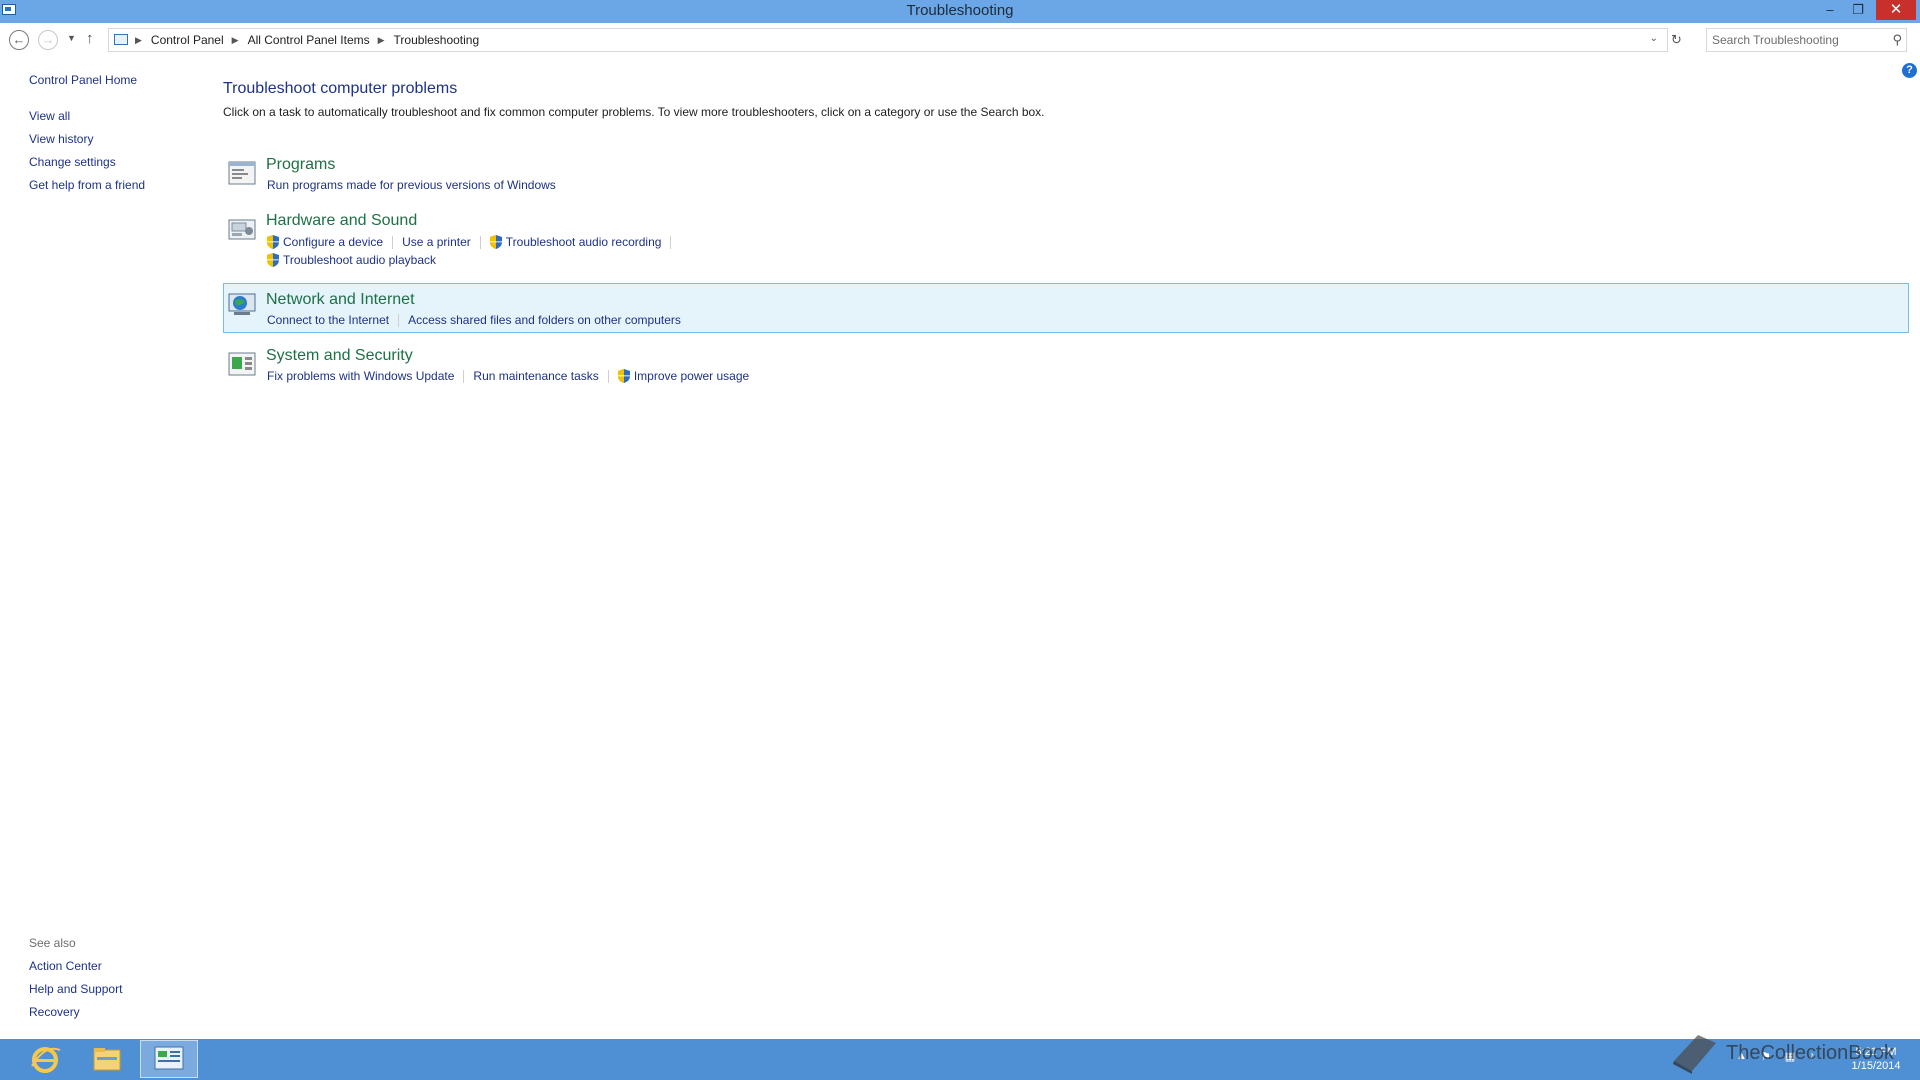  Describe the element at coordinates (328, 320) in the screenshot. I see `task-link: Connect to the Internet` at that location.